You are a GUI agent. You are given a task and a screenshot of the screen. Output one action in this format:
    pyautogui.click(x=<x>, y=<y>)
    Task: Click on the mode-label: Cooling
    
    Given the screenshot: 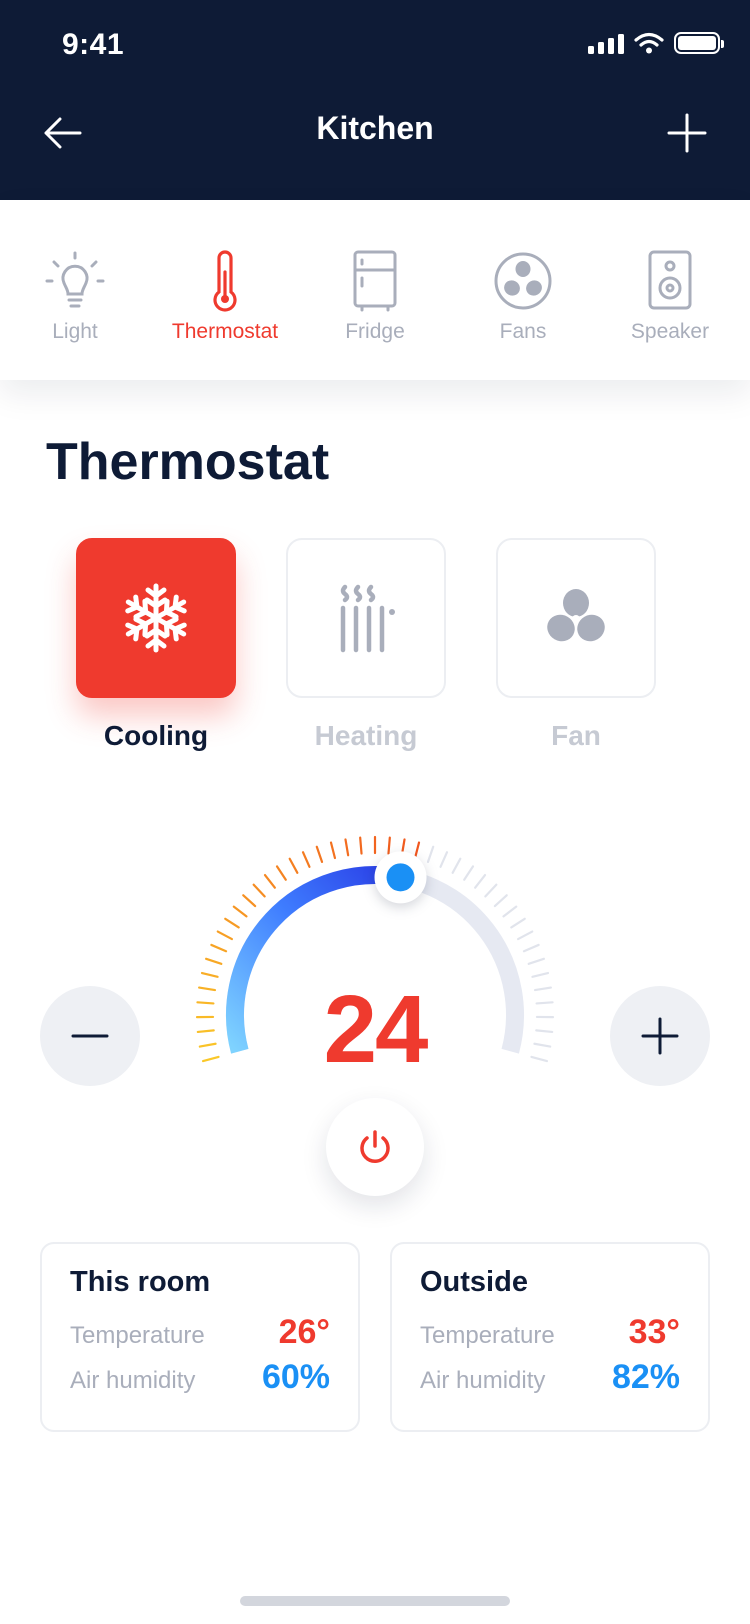 What is the action you would take?
    pyautogui.click(x=156, y=735)
    